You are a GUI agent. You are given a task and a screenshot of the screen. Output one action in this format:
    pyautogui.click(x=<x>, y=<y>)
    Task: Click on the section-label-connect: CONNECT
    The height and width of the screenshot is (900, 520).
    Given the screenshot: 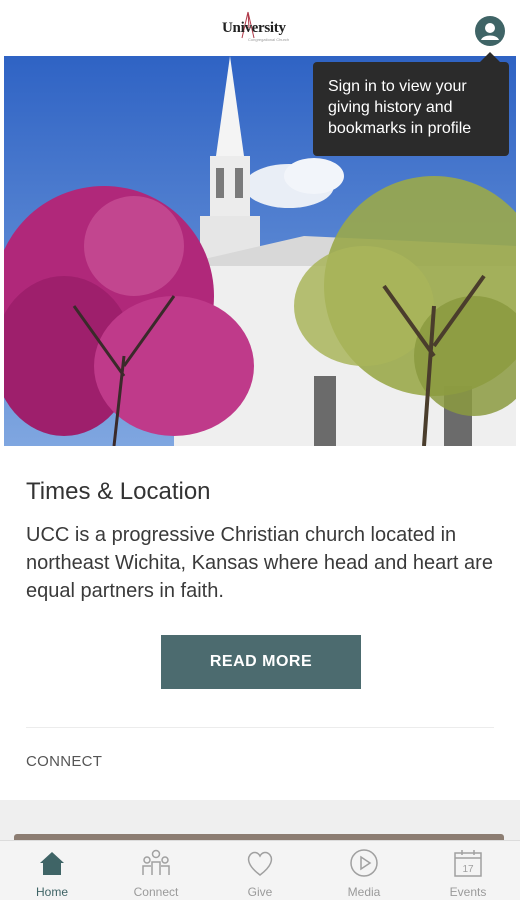 What is the action you would take?
    pyautogui.click(x=64, y=761)
    